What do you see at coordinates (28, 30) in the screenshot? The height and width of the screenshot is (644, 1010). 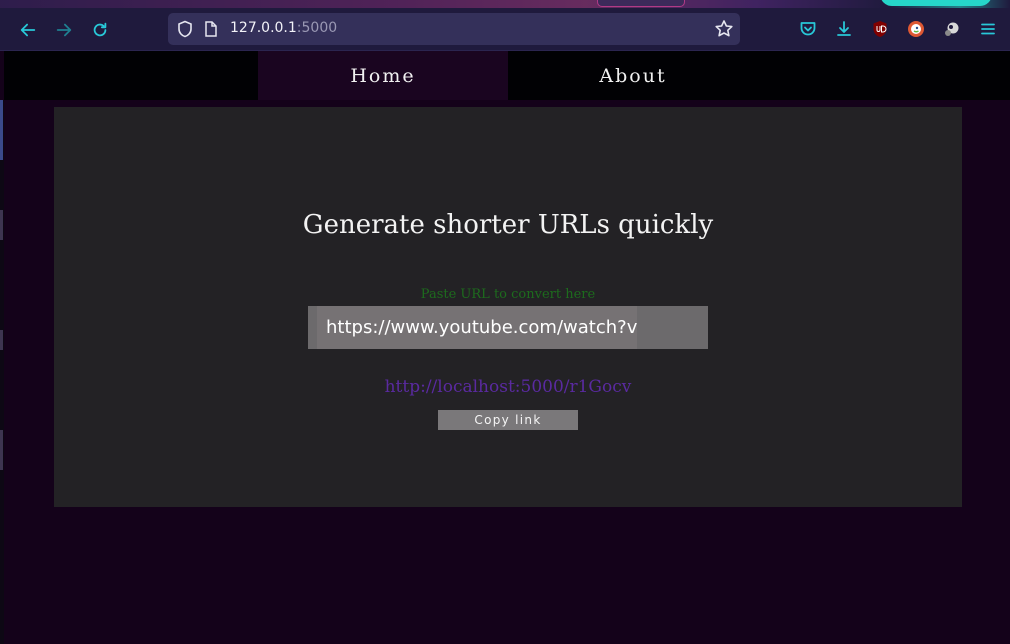 I see `back-icon` at bounding box center [28, 30].